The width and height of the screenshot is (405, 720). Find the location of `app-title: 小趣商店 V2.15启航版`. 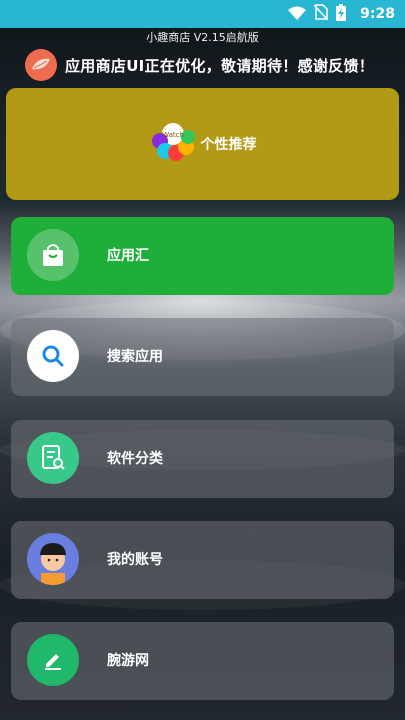

app-title: 小趣商店 V2.15启航版 is located at coordinates (202, 37).